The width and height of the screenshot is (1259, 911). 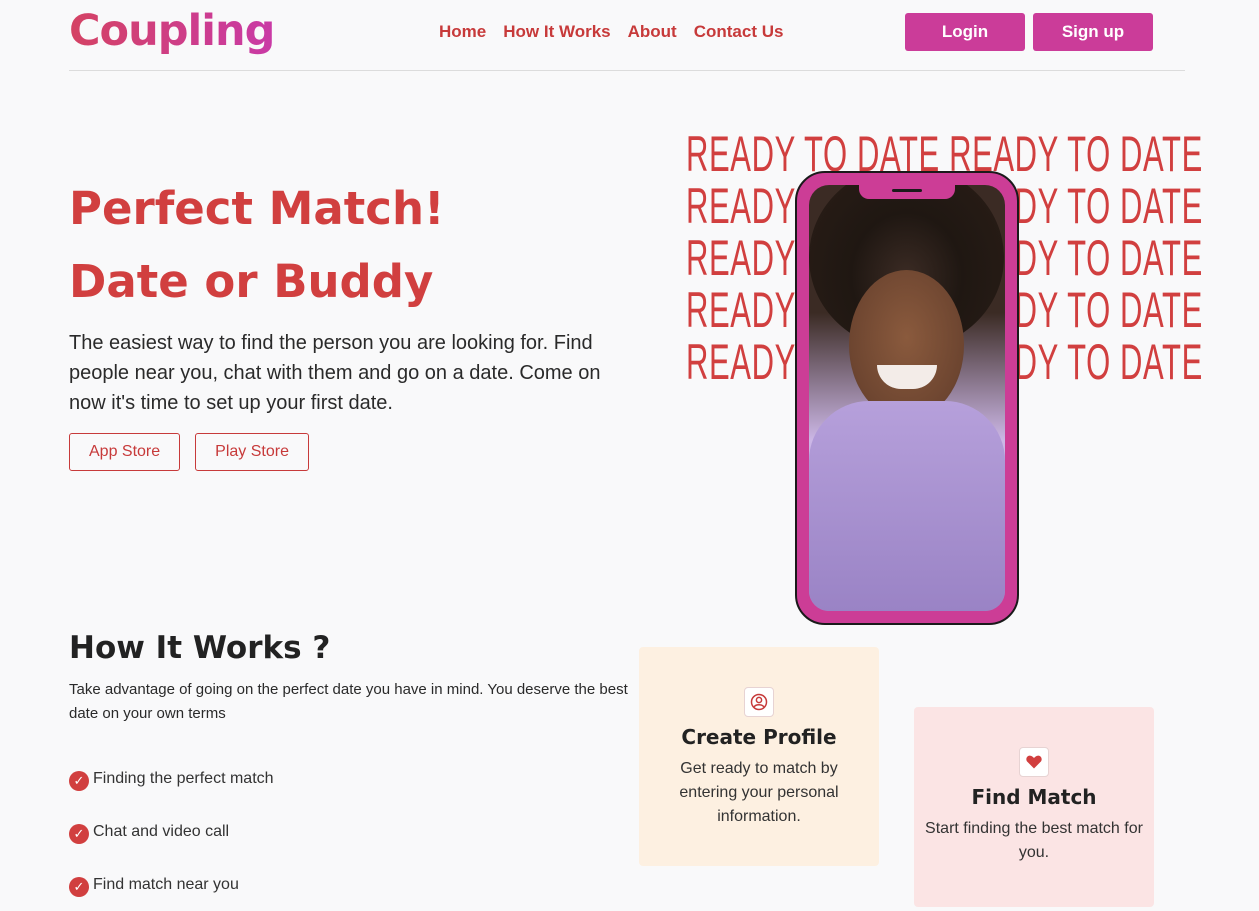 I want to click on smile-shape, so click(x=907, y=377).